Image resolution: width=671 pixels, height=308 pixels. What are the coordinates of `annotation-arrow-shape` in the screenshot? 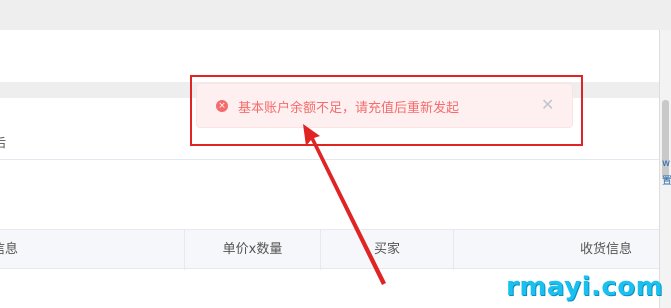 It's located at (344, 204).